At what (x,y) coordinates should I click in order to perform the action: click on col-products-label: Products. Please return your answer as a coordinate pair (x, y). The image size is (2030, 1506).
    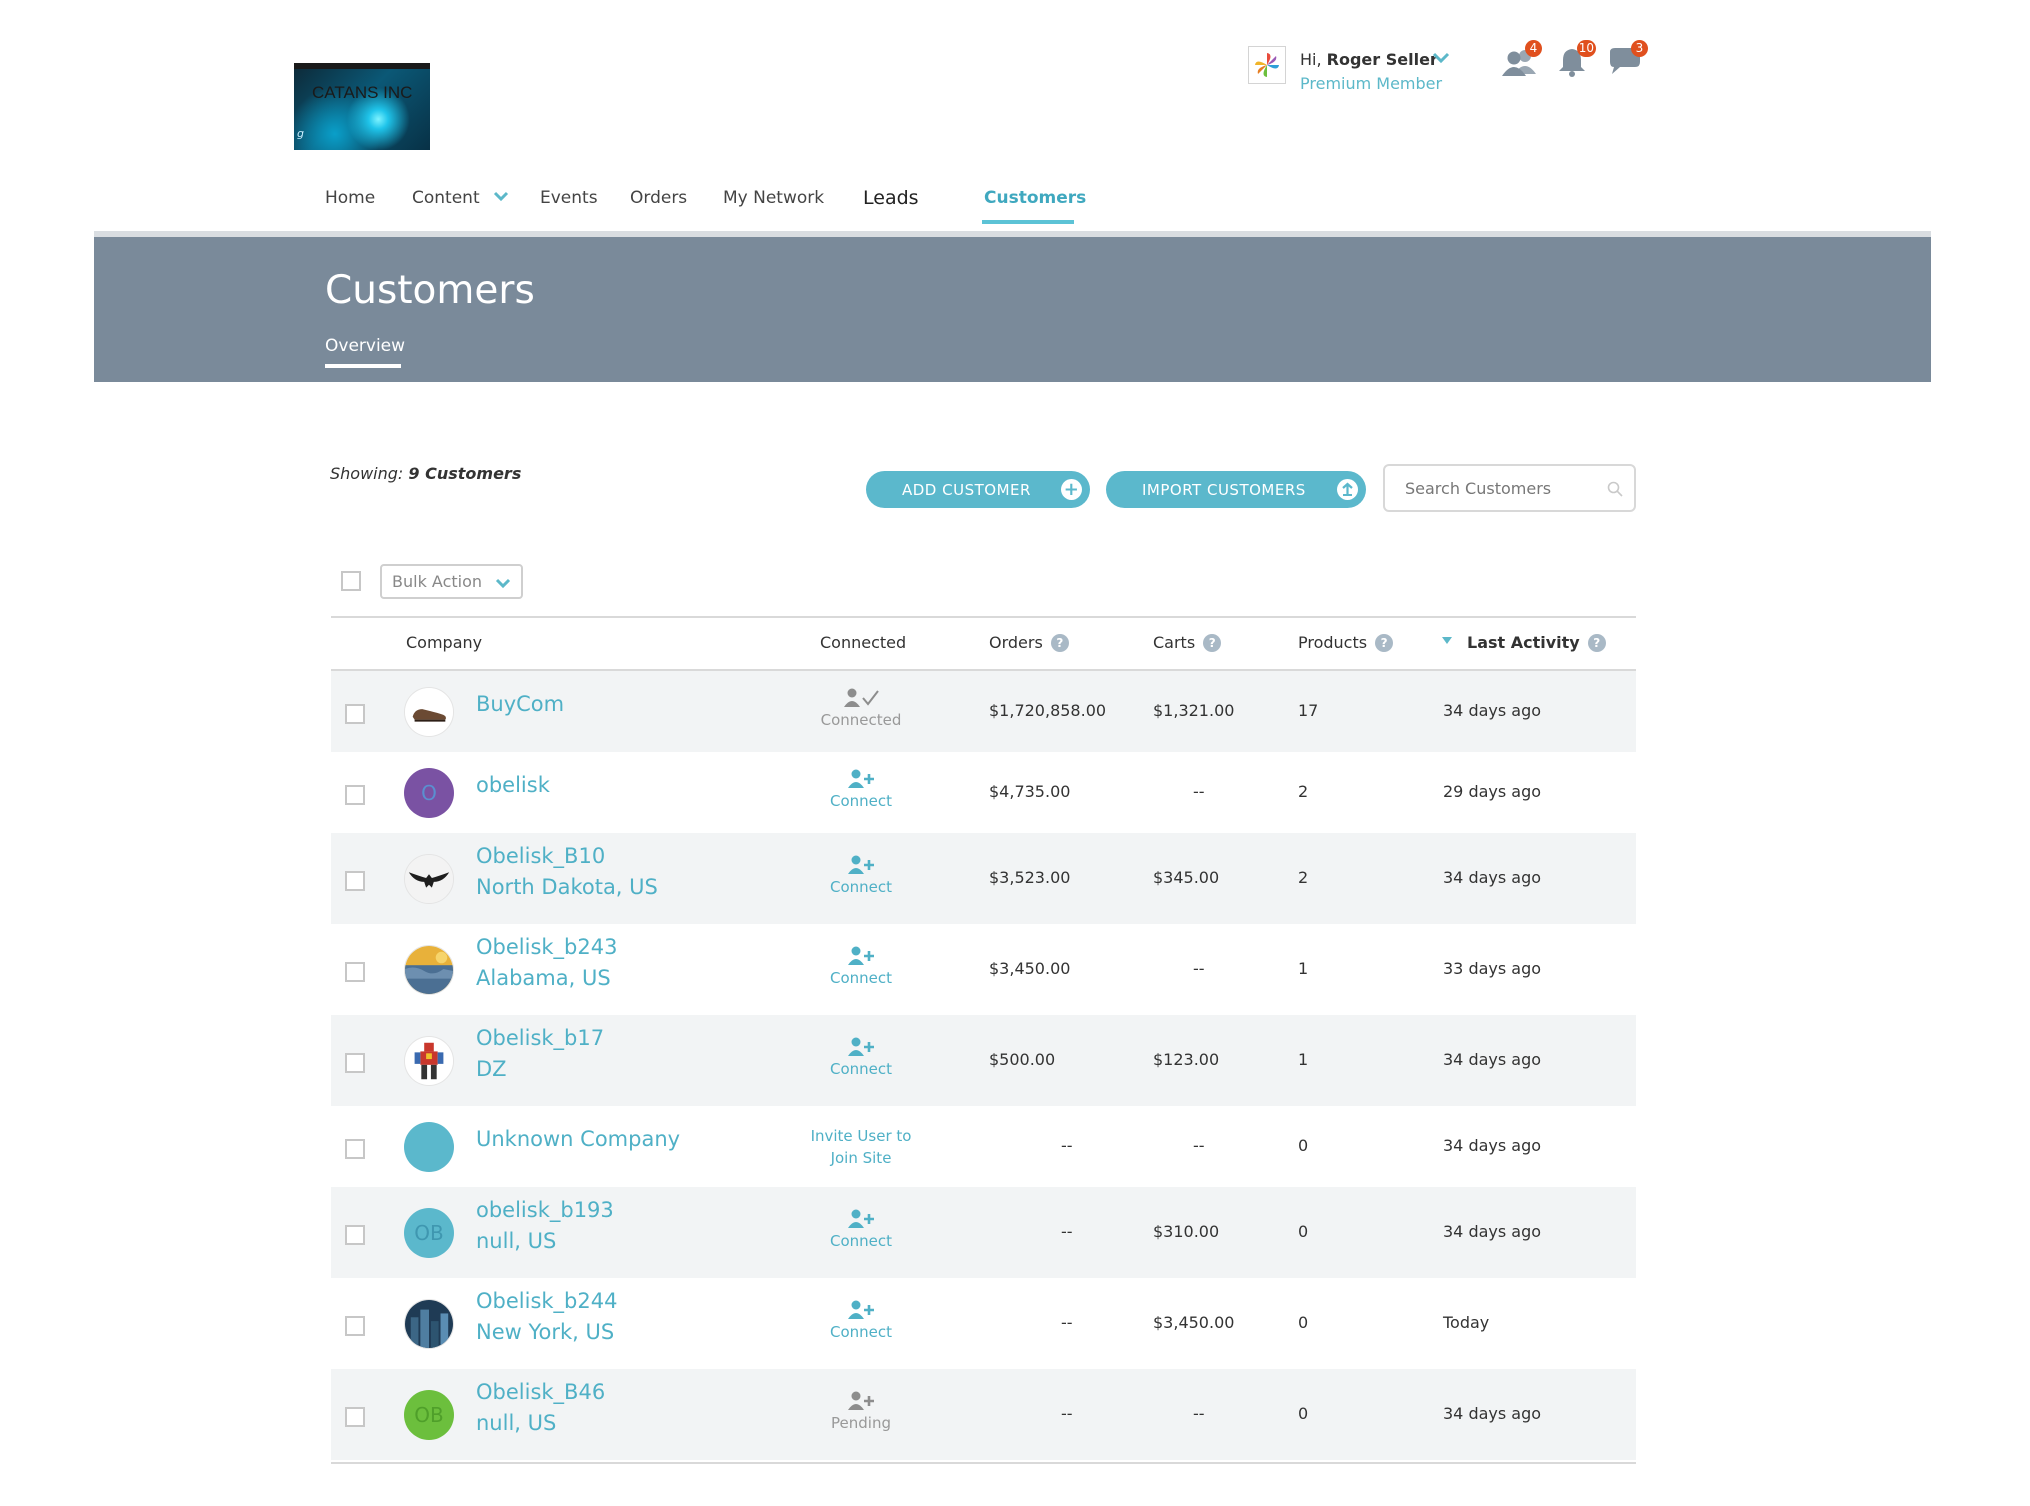
    Looking at the image, I should click on (1333, 642).